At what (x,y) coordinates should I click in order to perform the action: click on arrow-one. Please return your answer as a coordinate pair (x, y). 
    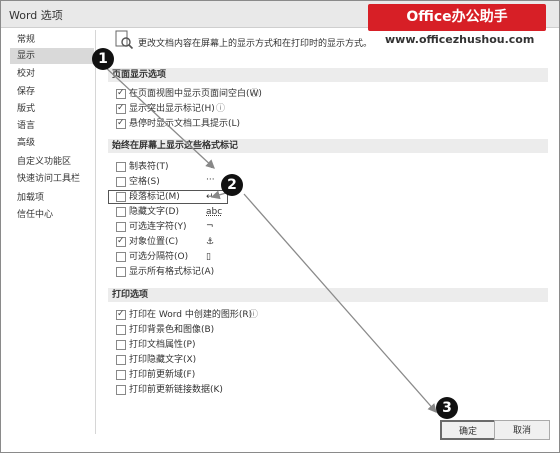
    Looking at the image, I should click on (159, 117).